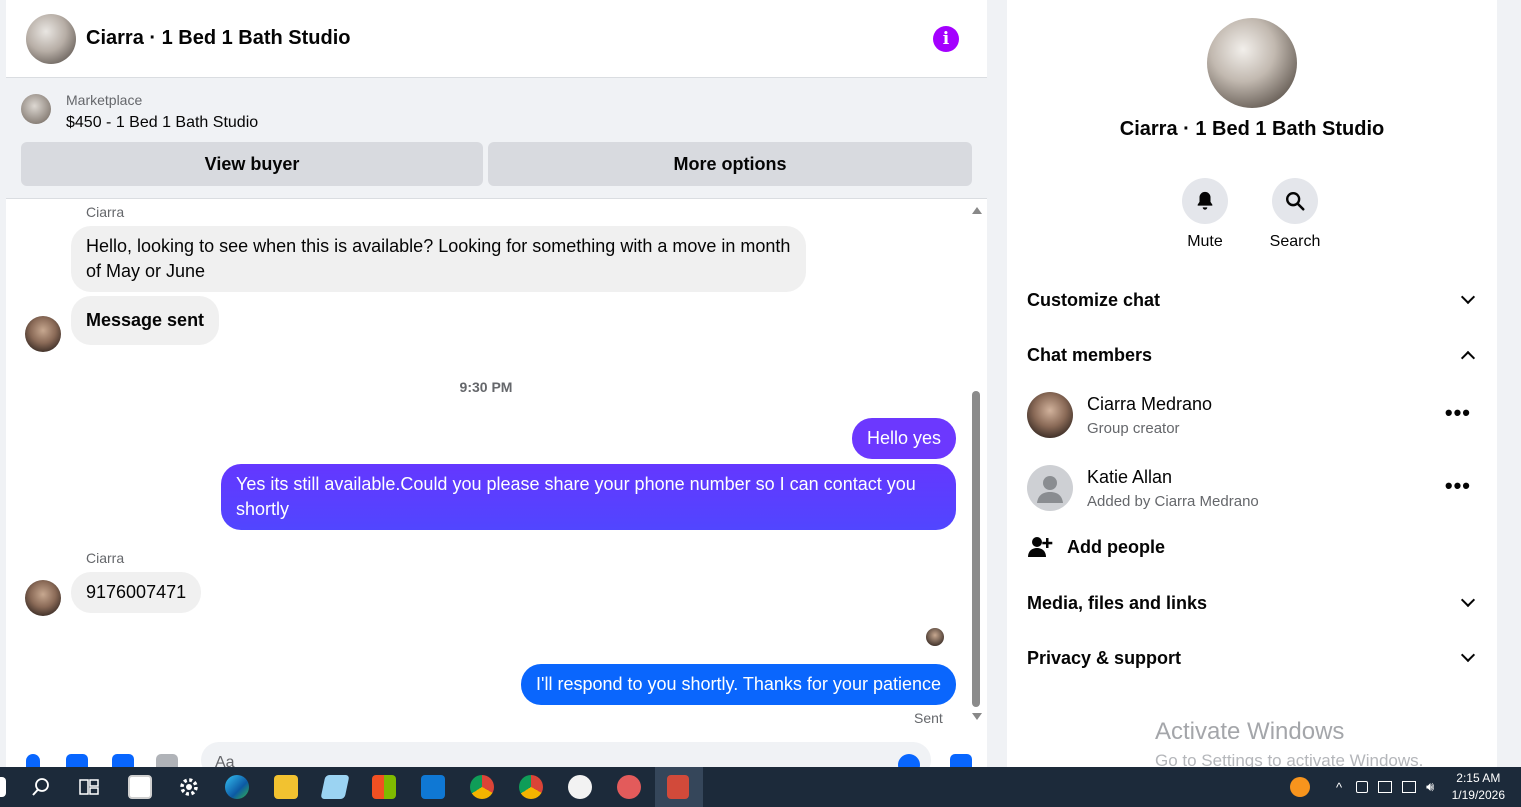 This screenshot has width=1521, height=807. Describe the element at coordinates (1253, 300) in the screenshot. I see `customize-chat-row: Customize chat` at that location.